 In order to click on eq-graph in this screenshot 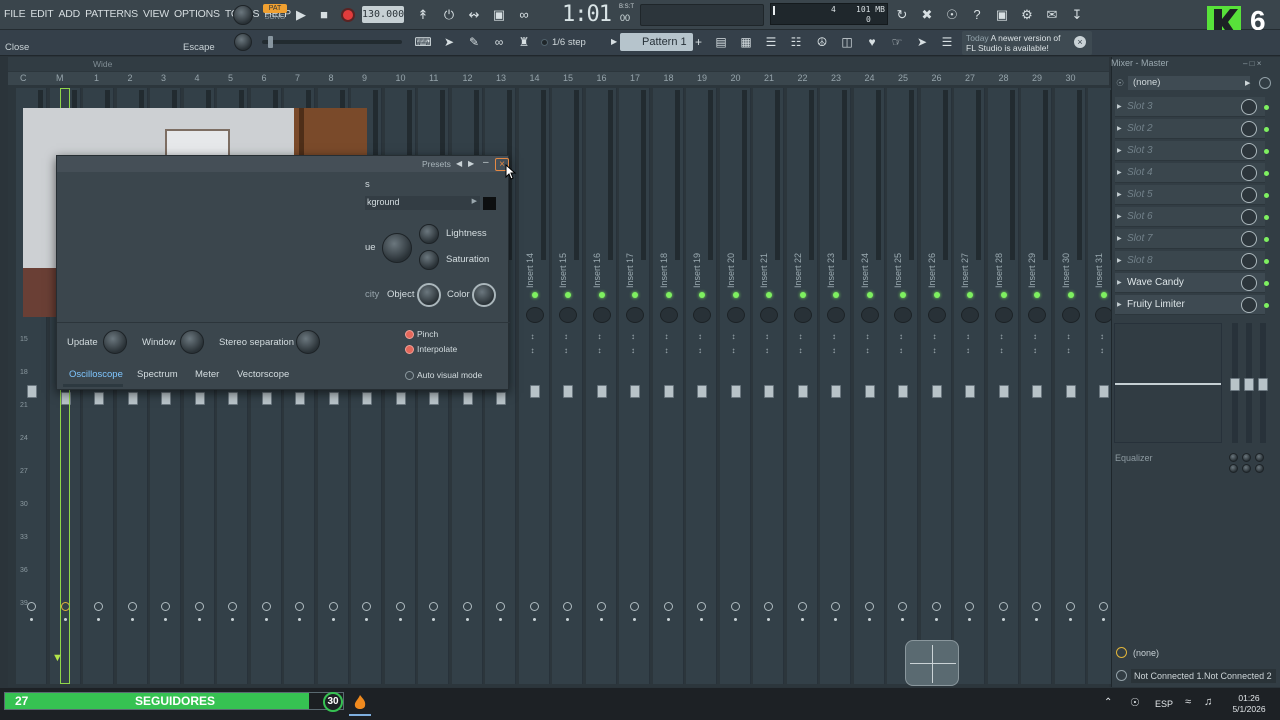, I will do `click(1168, 383)`.